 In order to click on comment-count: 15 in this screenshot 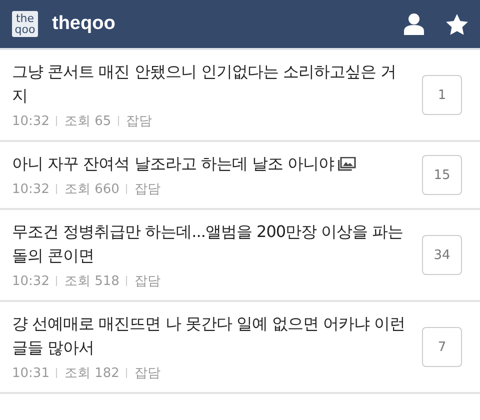, I will do `click(442, 175)`.